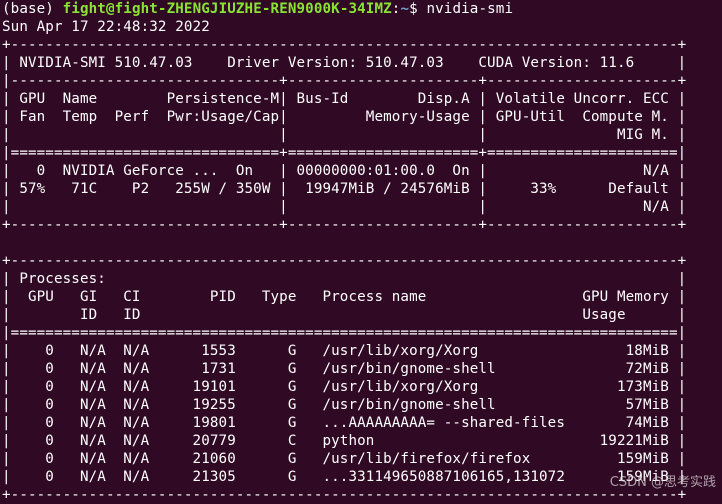 This screenshot has height=504, width=722. What do you see at coordinates (344, 279) in the screenshot?
I see `output-line: | Processes: |` at bounding box center [344, 279].